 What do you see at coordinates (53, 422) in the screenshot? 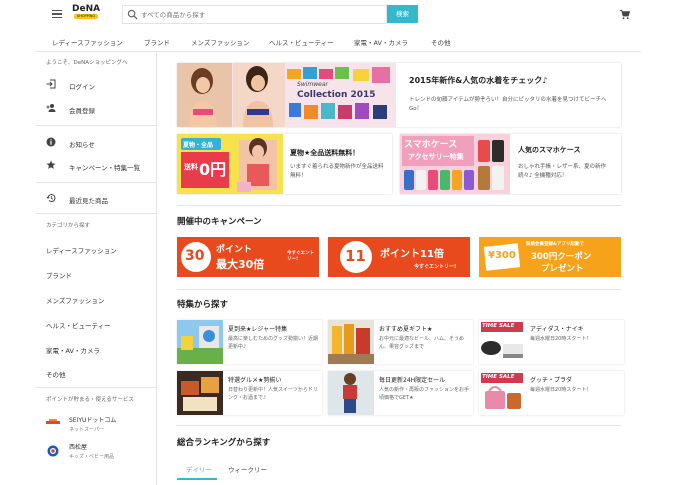
I see `seiyu-logo` at bounding box center [53, 422].